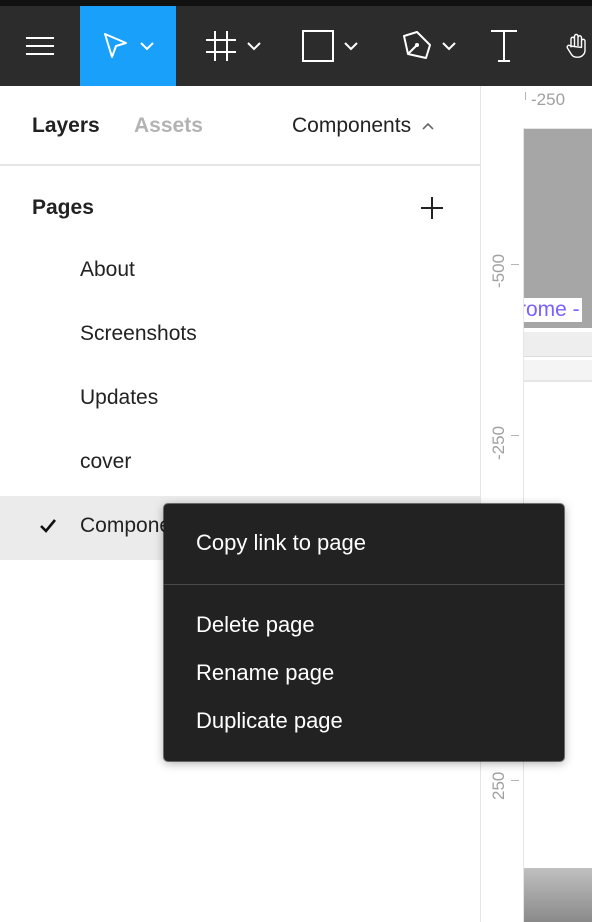 The height and width of the screenshot is (922, 592). I want to click on text-t-icon, so click(504, 46).